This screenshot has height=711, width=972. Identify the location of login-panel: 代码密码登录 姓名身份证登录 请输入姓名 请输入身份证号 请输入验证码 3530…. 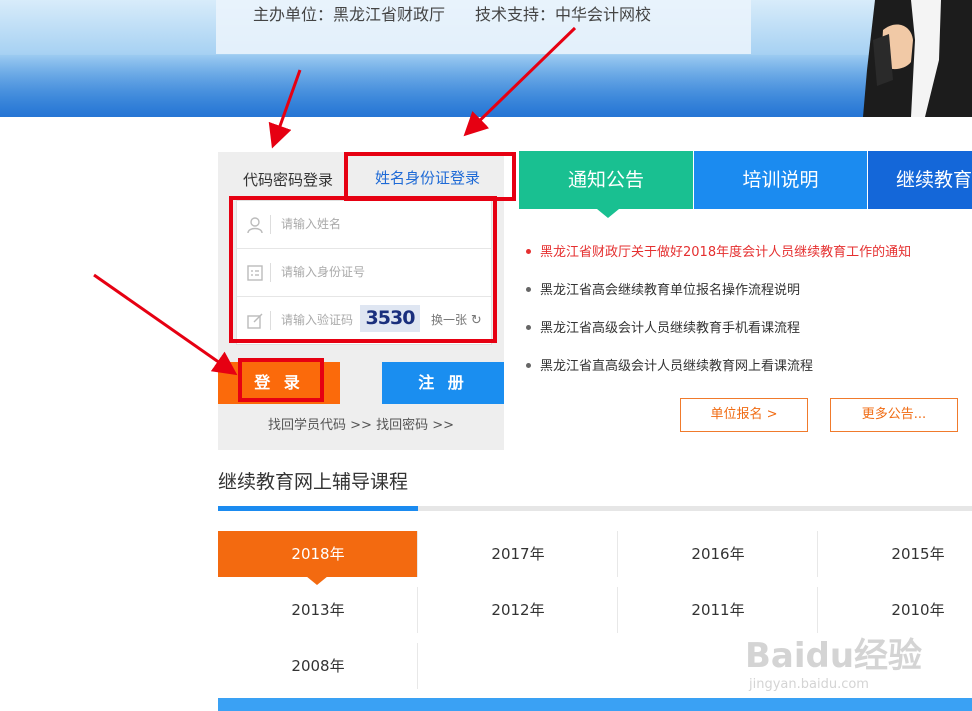
(361, 301).